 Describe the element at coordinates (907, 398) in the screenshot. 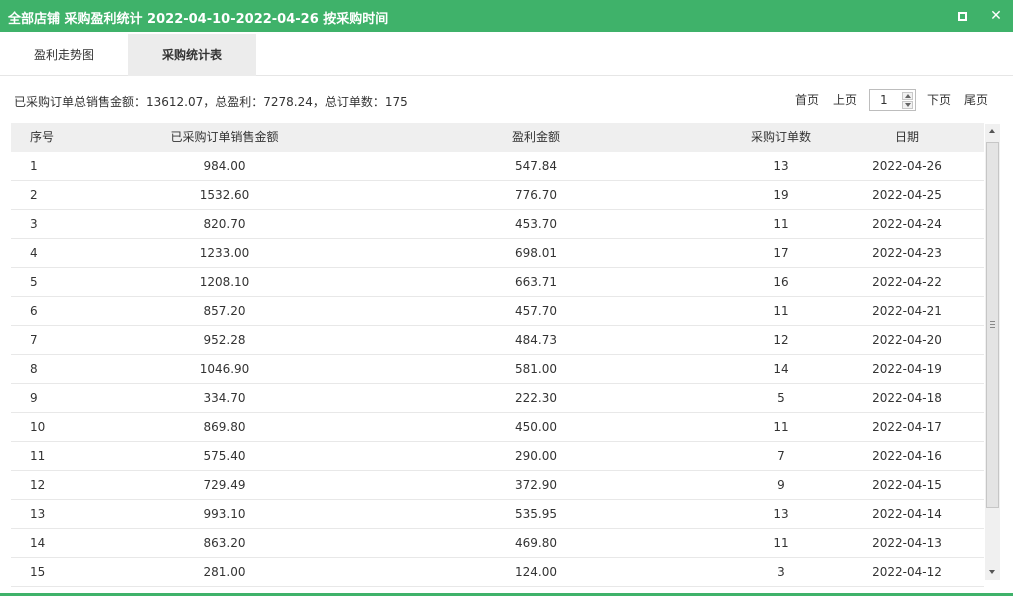

I see `cell-date: 2022-04-18` at that location.